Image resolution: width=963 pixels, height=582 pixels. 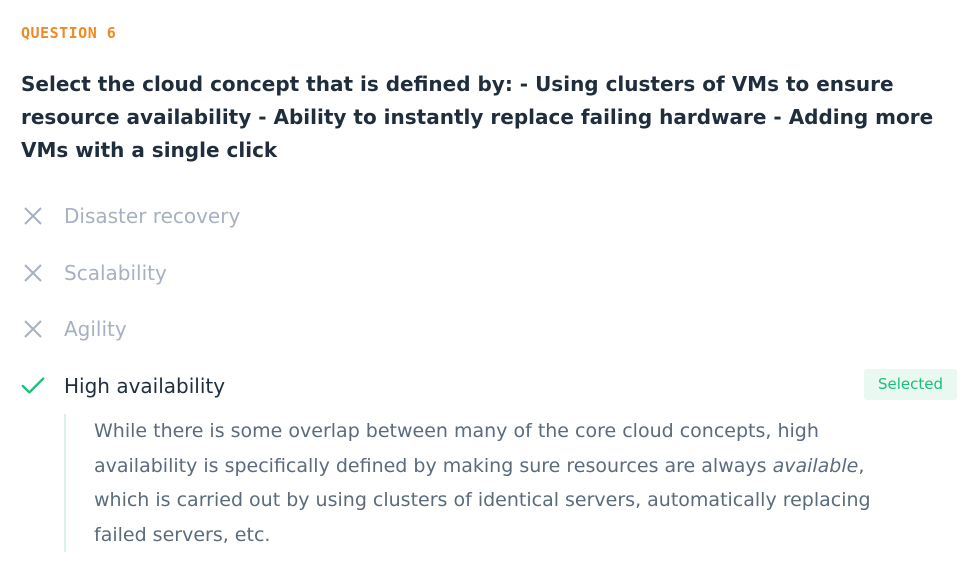 I want to click on option-high-availability: High availability, so click(x=123, y=386).